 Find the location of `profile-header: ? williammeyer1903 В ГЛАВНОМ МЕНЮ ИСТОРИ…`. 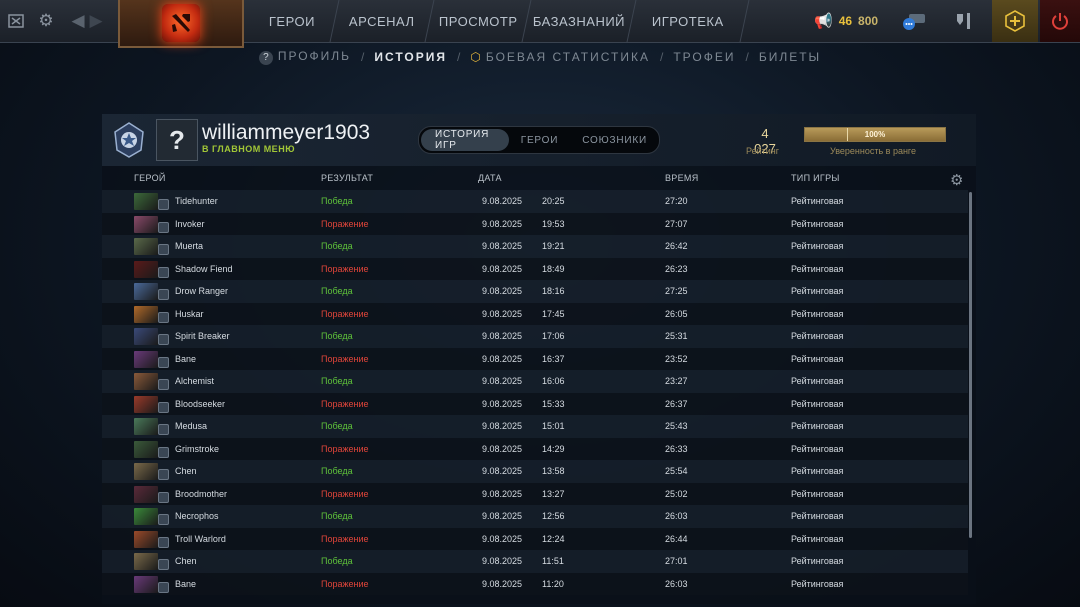

profile-header: ? williammeyer1903 В ГЛАВНОМ МЕНЮ ИСТОРИ… is located at coordinates (539, 140).